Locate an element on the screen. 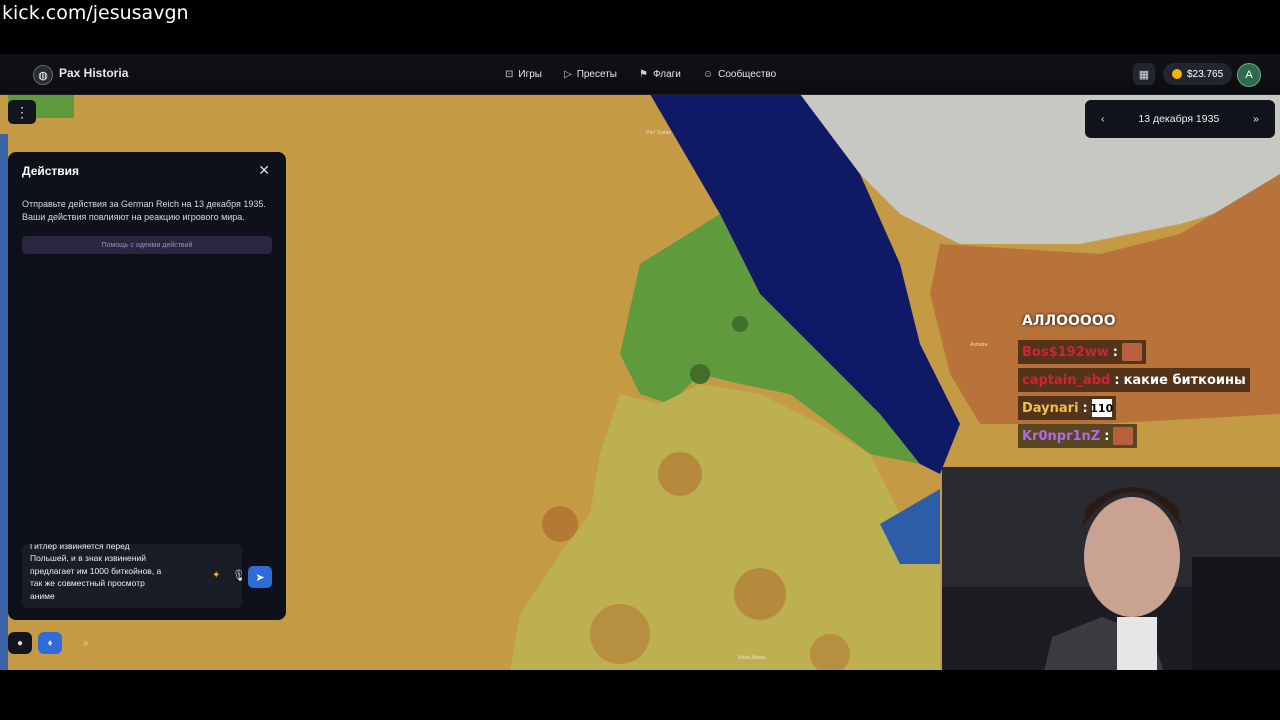 The image size is (1280, 720). send-button: ➤ is located at coordinates (260, 577).